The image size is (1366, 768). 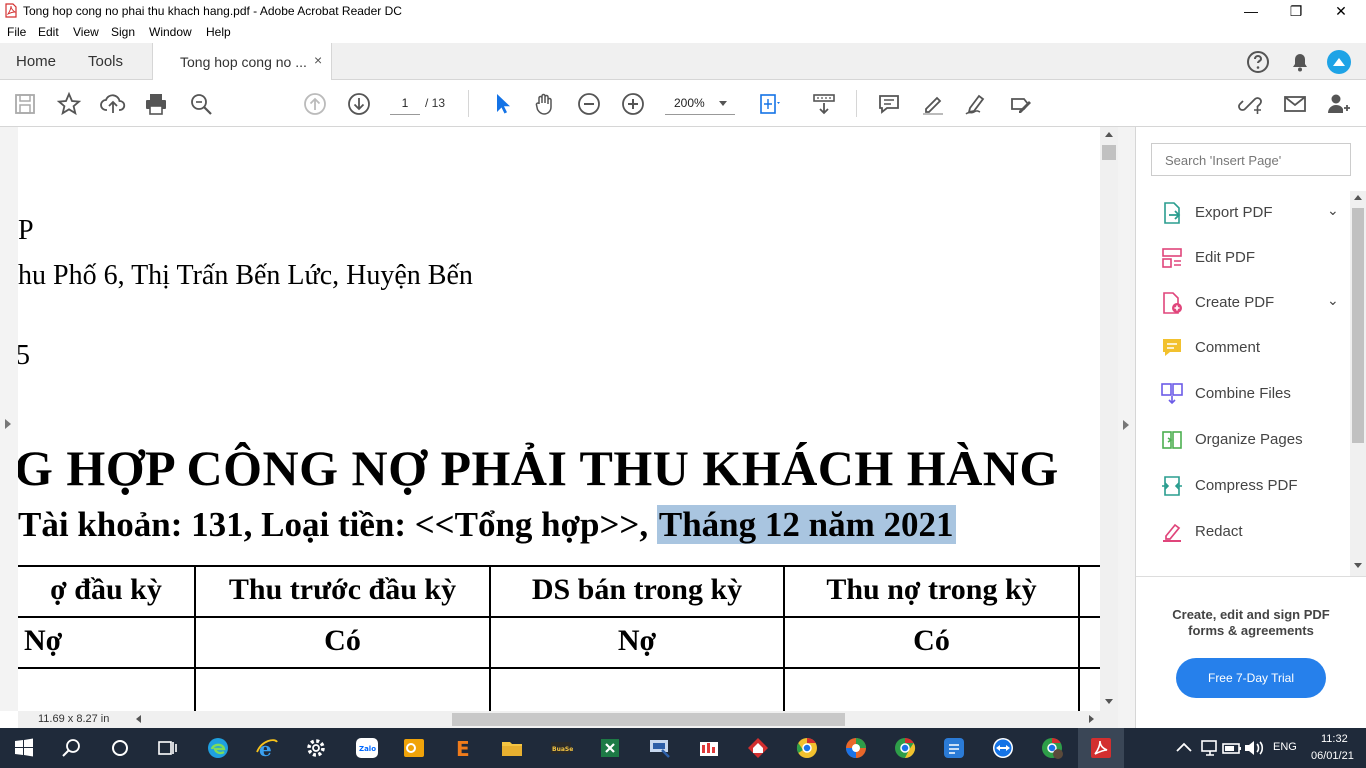 What do you see at coordinates (933, 104) in the screenshot?
I see `highlight-pen-icon` at bounding box center [933, 104].